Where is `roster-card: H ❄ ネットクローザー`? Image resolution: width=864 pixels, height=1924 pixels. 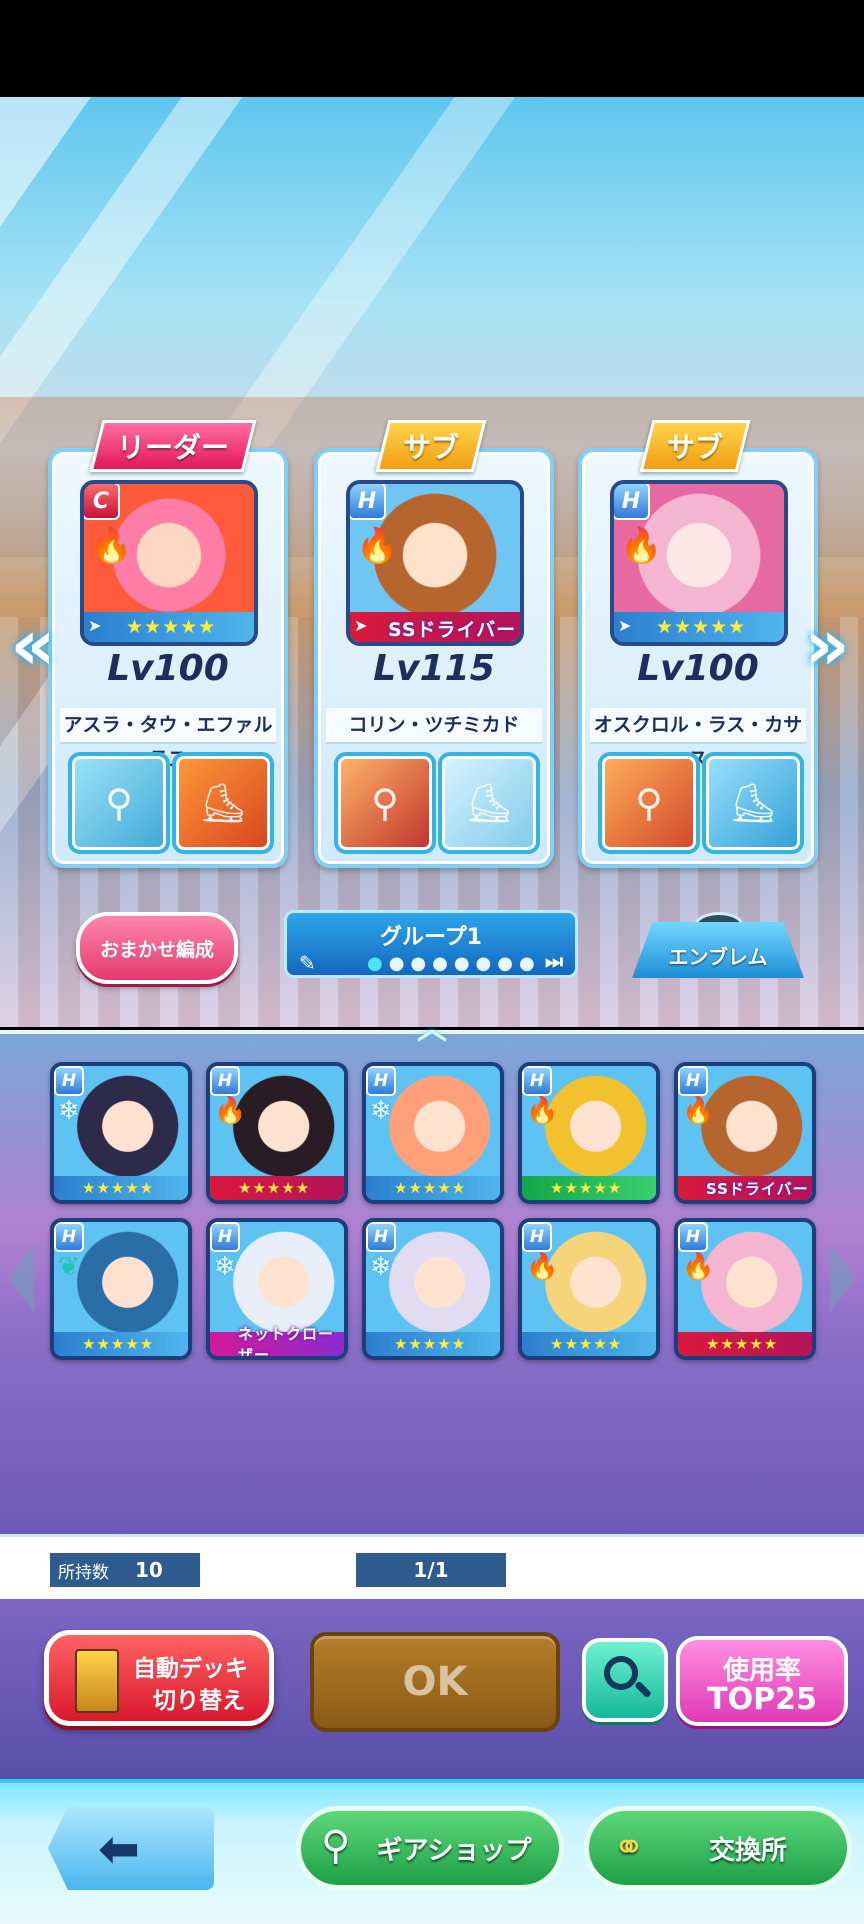
roster-card: H ❄ ネットクローザー is located at coordinates (277, 1289).